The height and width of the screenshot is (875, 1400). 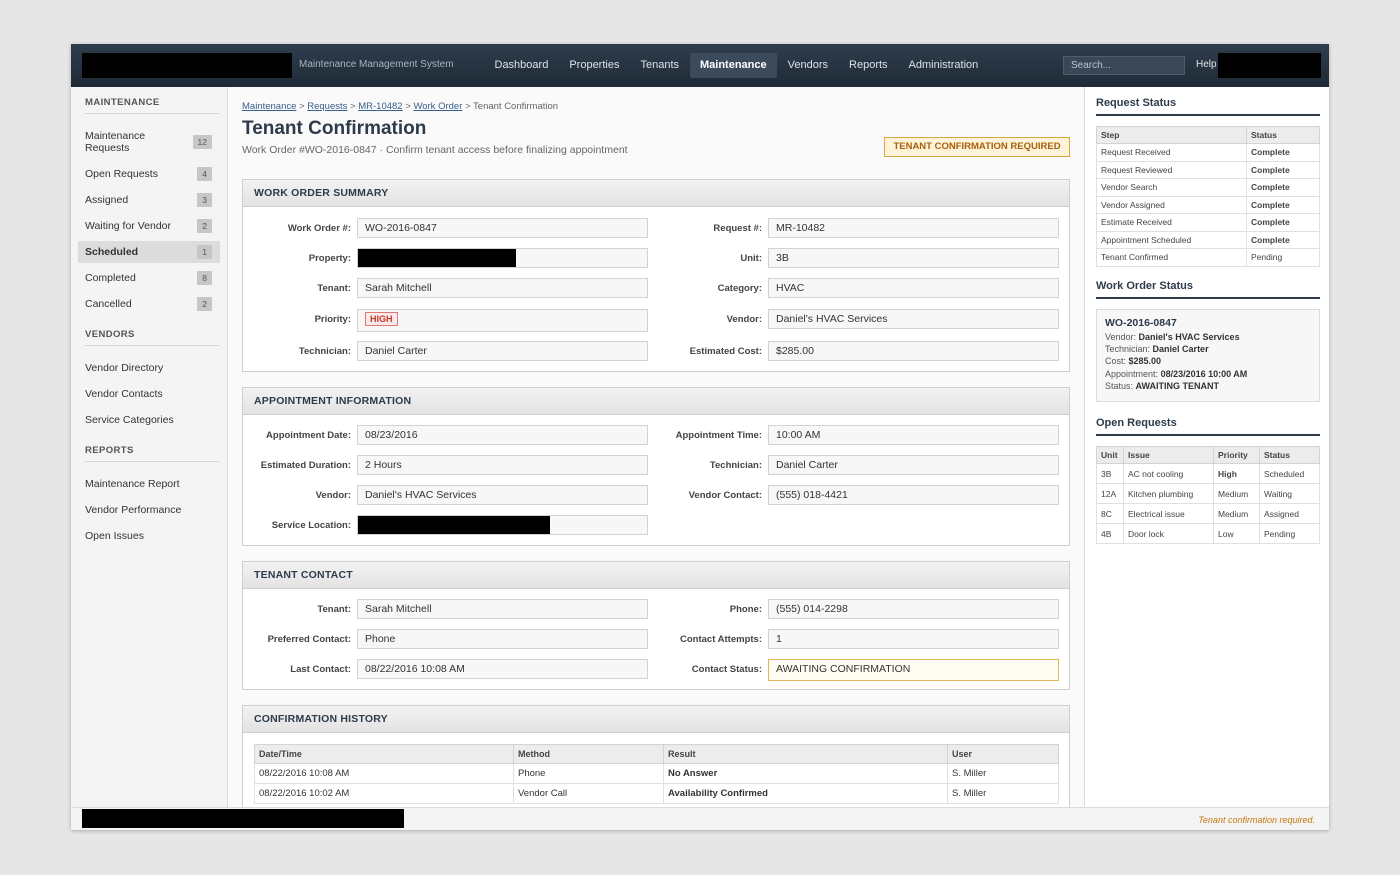 What do you see at coordinates (149, 536) in the screenshot?
I see `sidebar-item-open-issues: Open Issues` at bounding box center [149, 536].